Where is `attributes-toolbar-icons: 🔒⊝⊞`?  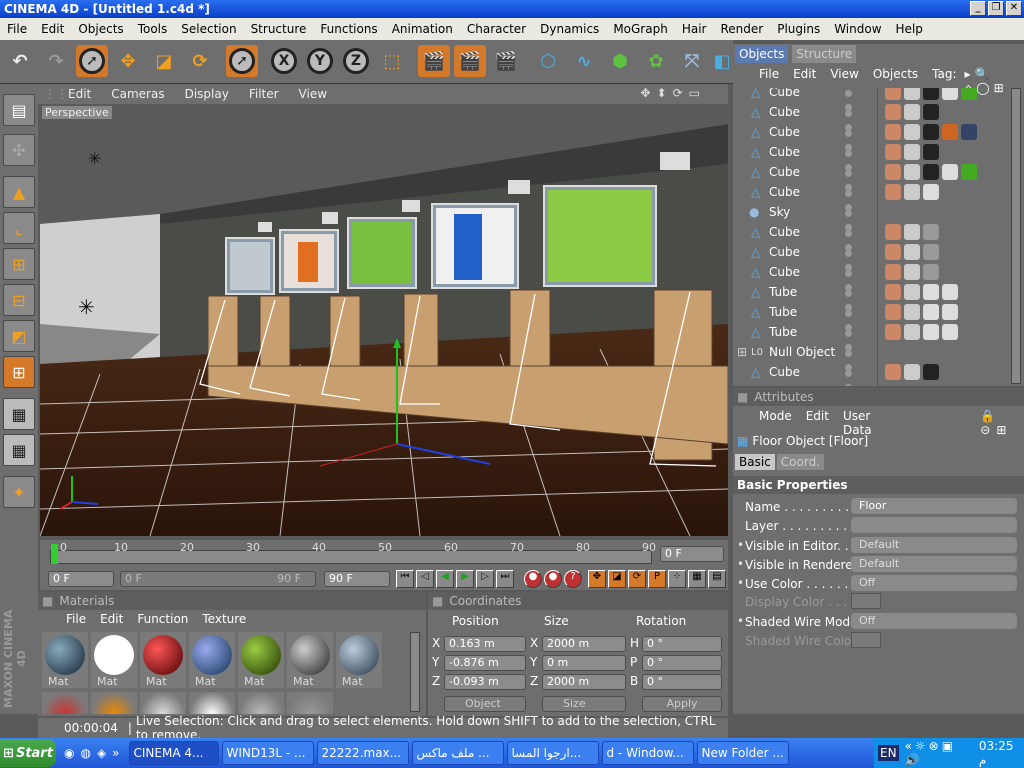
attributes-toolbar-icons: 🔒⊝⊞ is located at coordinates (1002, 423).